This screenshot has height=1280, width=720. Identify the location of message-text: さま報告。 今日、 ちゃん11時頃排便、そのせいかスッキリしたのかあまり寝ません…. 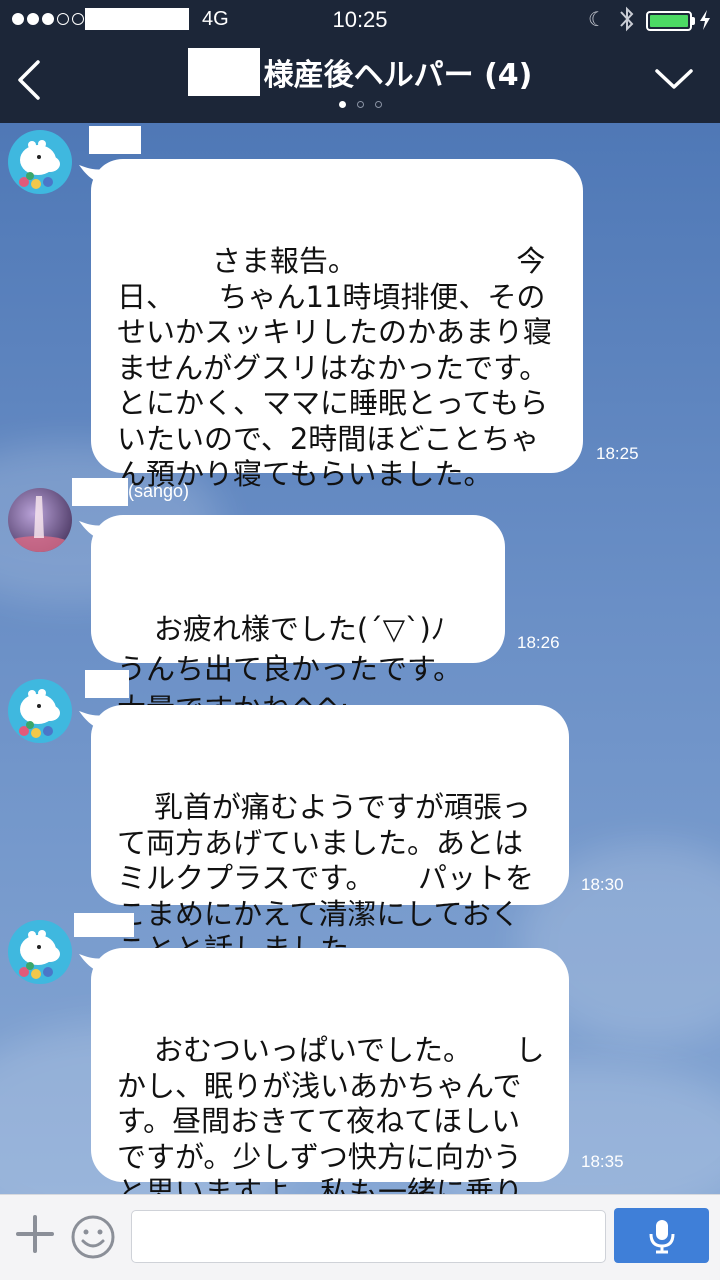
(340, 367).